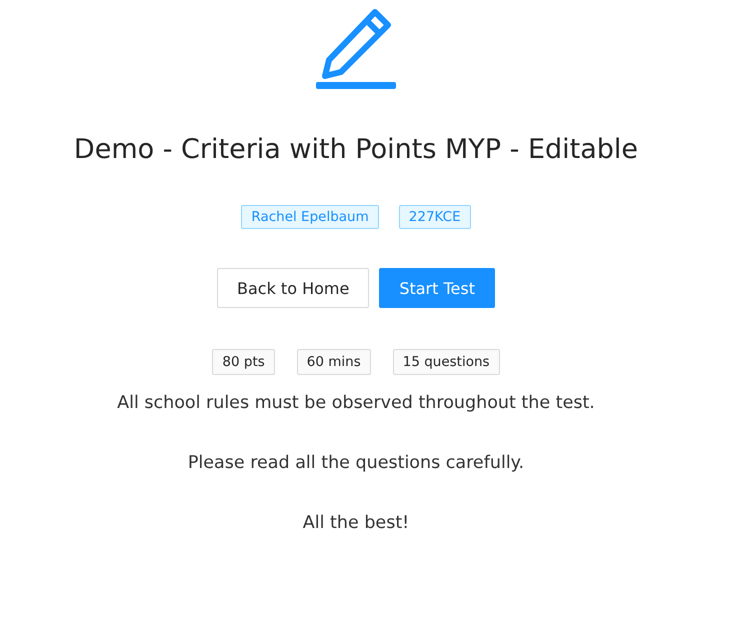 Image resolution: width=732 pixels, height=637 pixels. Describe the element at coordinates (356, 523) in the screenshot. I see `instruction-text: All the best!` at that location.